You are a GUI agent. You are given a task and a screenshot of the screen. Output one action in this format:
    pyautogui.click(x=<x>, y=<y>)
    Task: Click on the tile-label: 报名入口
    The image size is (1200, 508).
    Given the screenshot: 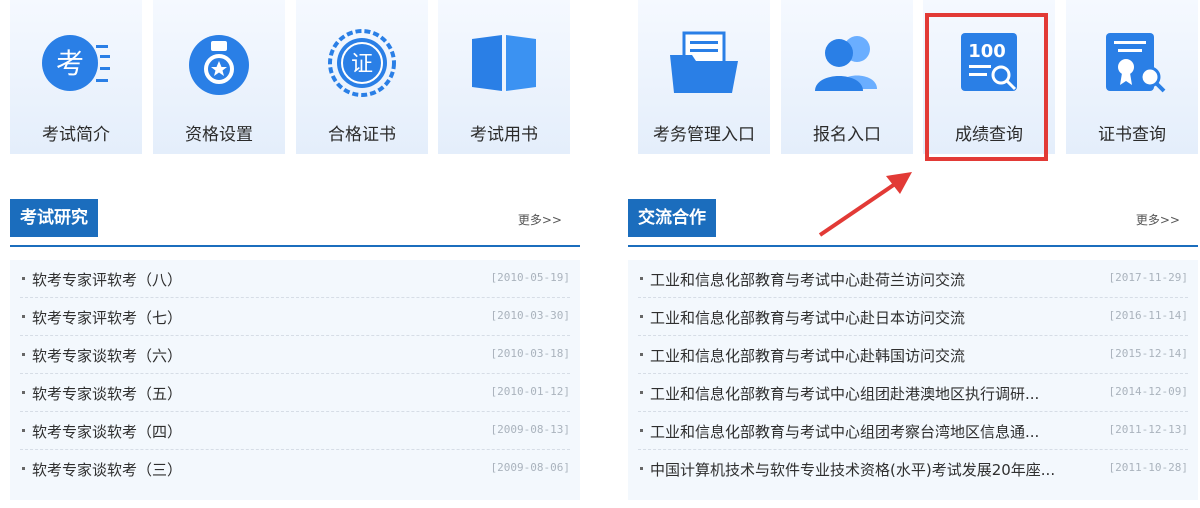 What is the action you would take?
    pyautogui.click(x=847, y=135)
    